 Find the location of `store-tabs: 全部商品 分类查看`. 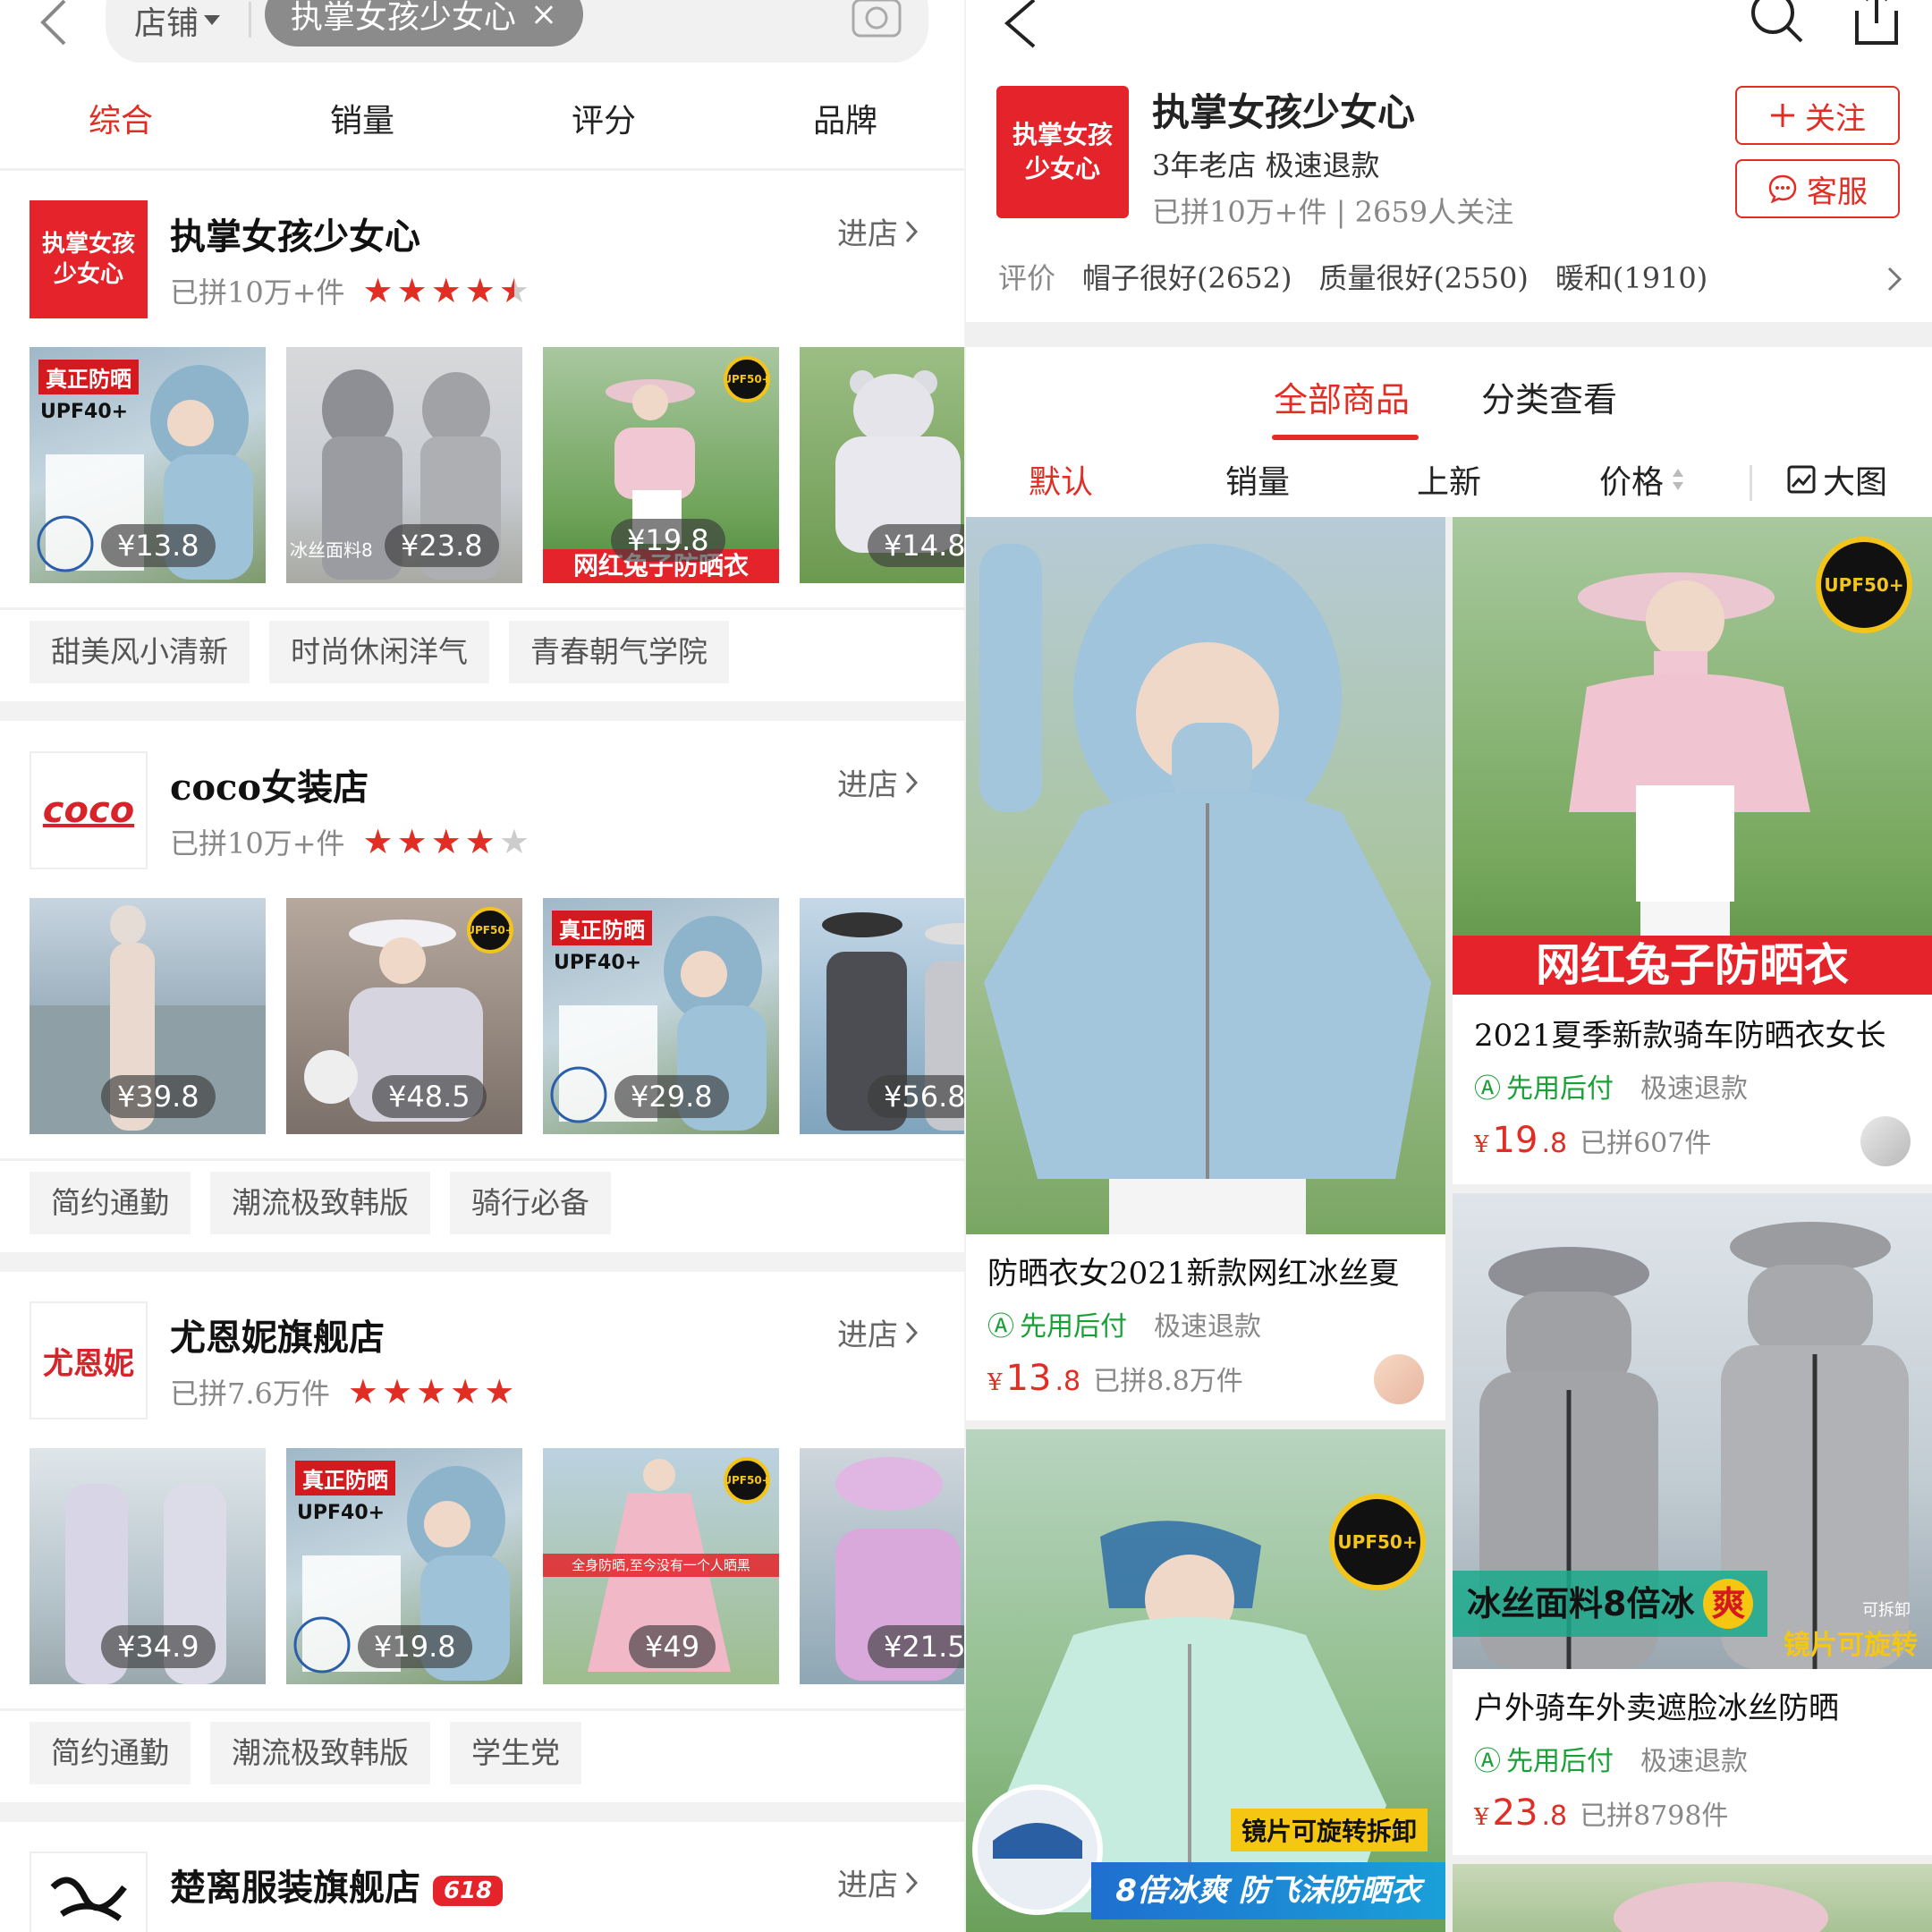

store-tabs: 全部商品 分类查看 is located at coordinates (1449, 396).